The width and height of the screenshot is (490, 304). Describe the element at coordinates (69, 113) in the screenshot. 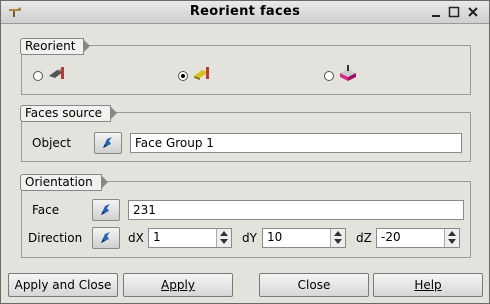

I see `faces-source-group-label: Faces source` at that location.